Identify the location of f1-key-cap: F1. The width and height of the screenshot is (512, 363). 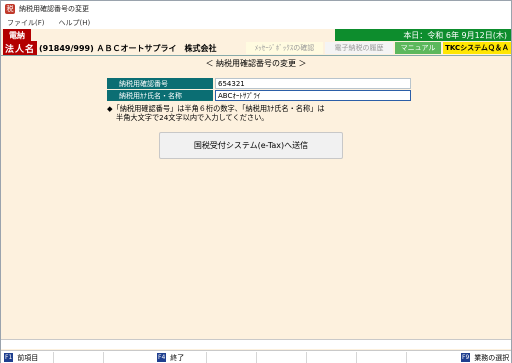
(9, 357).